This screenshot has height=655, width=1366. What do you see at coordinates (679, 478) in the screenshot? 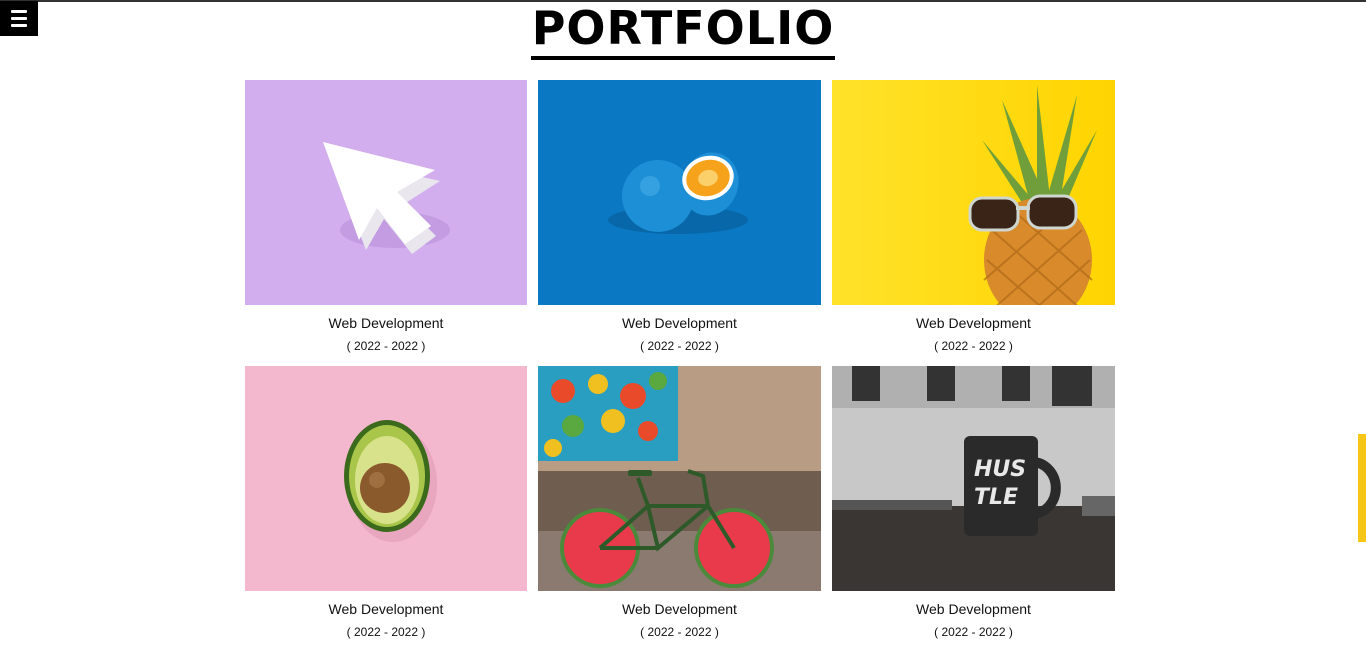
I see `portfolio-image-bicycle` at bounding box center [679, 478].